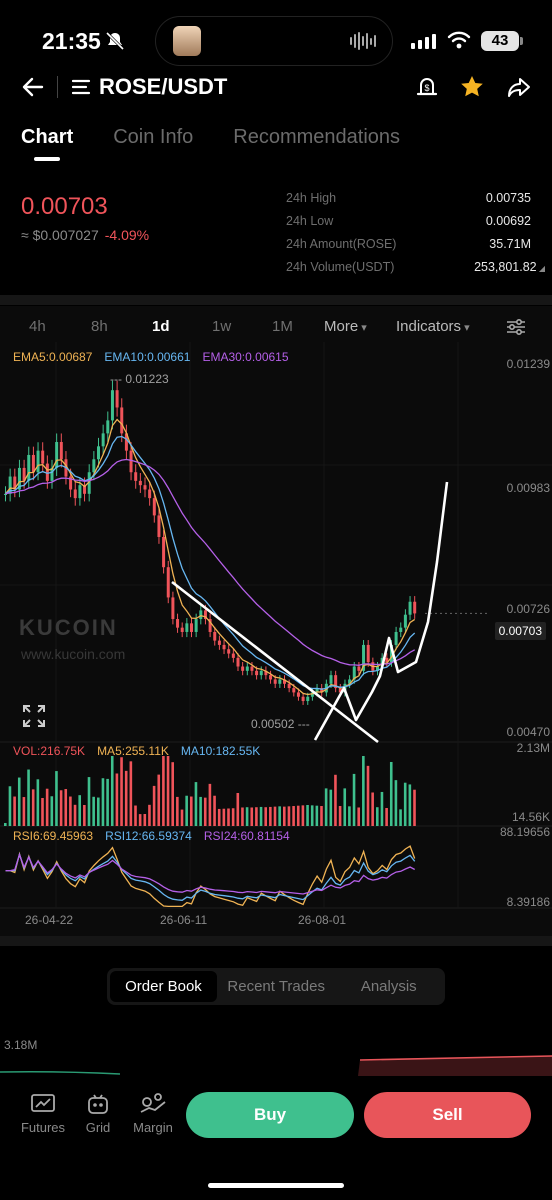  What do you see at coordinates (508, 198) in the screenshot?
I see `stat-value: 0.00735` at bounding box center [508, 198].